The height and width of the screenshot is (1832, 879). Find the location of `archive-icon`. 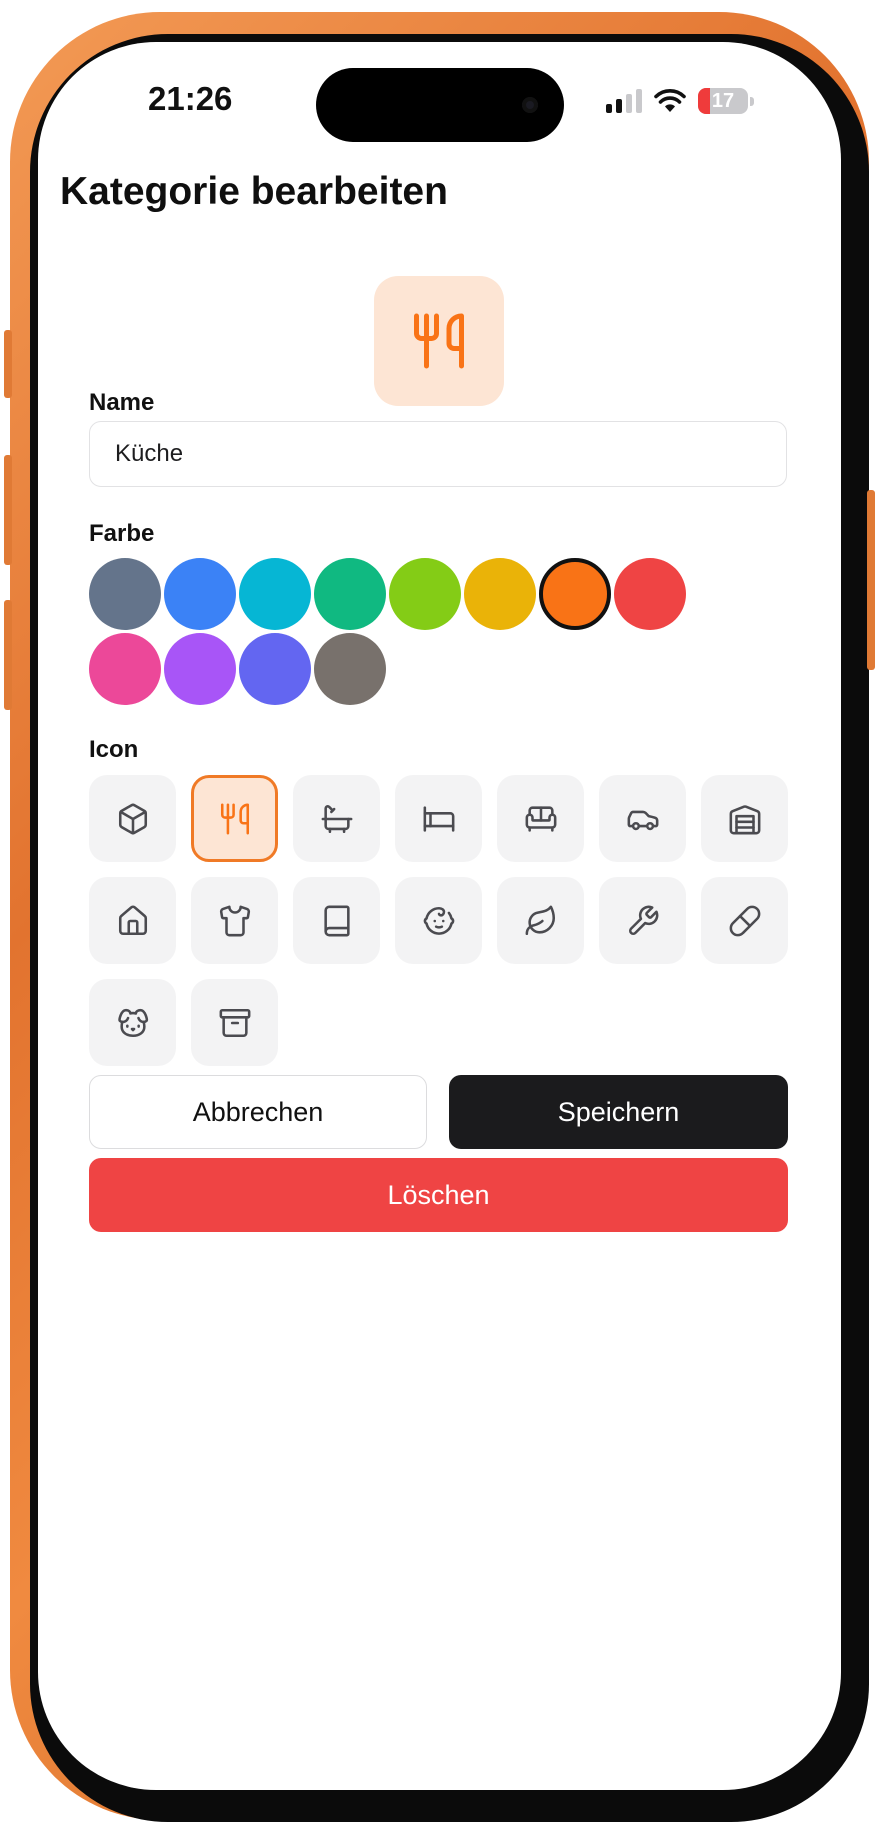

archive-icon is located at coordinates (234, 1022).